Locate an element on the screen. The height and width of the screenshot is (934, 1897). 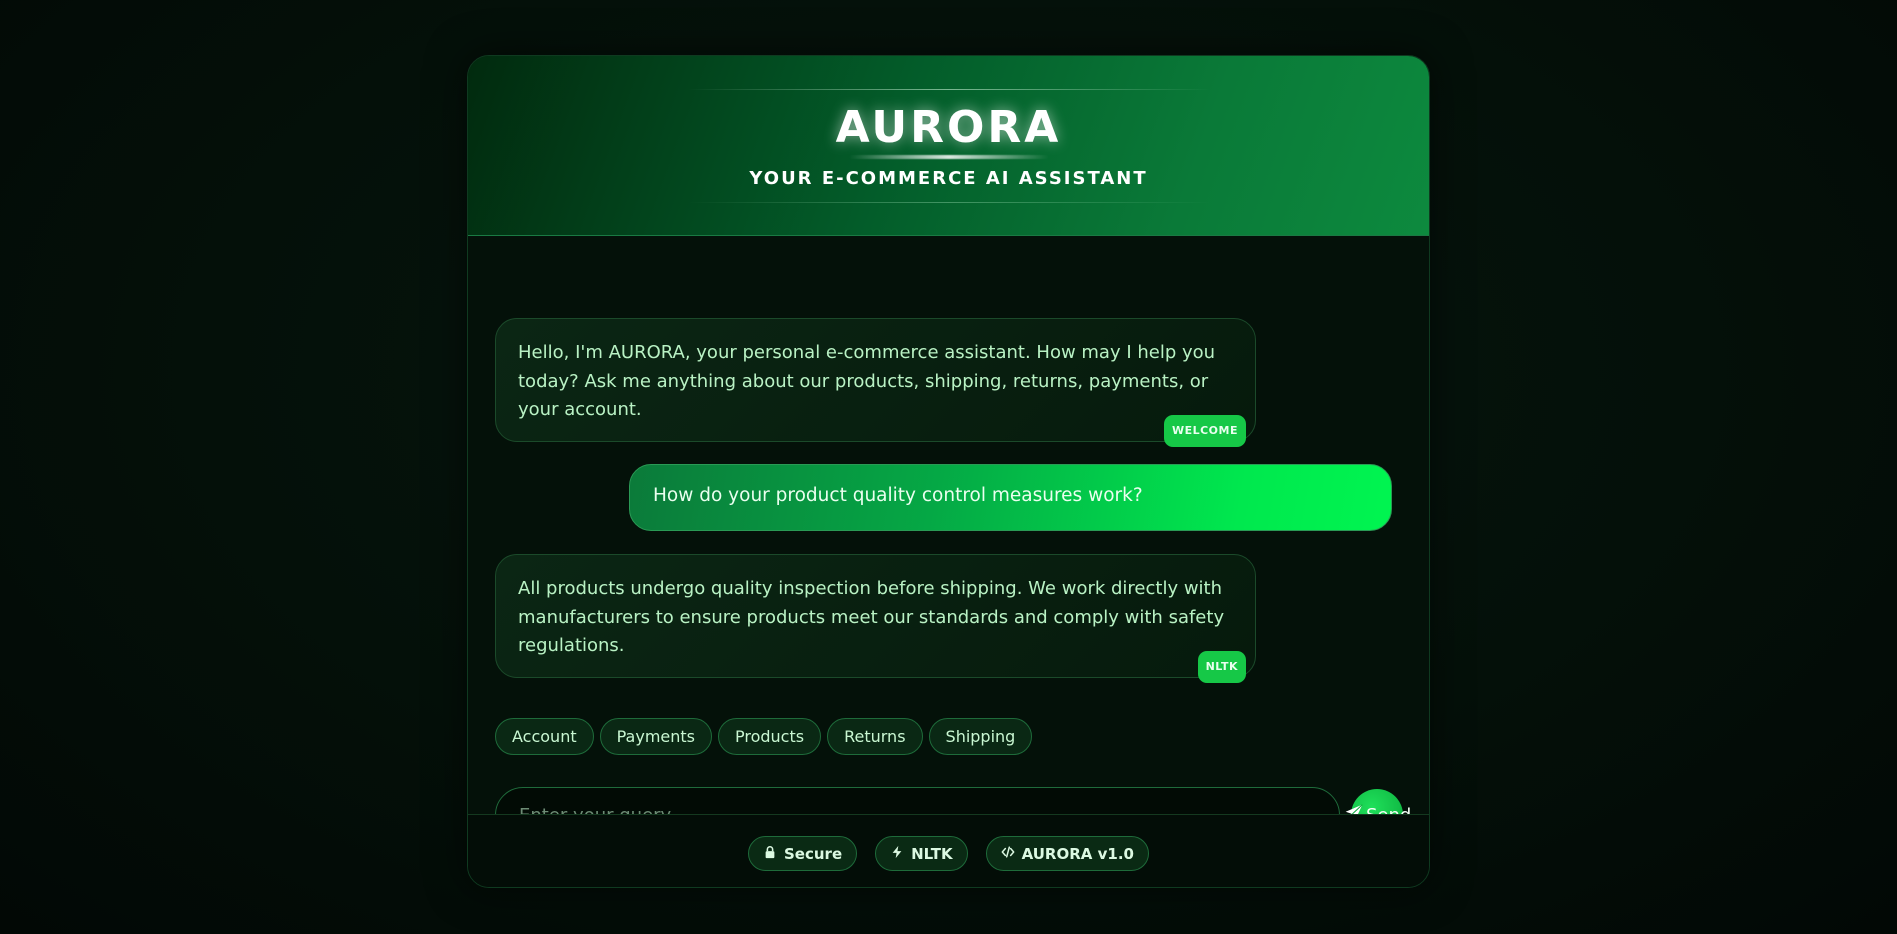
topic-chip-payments: Payments is located at coordinates (655, 736).